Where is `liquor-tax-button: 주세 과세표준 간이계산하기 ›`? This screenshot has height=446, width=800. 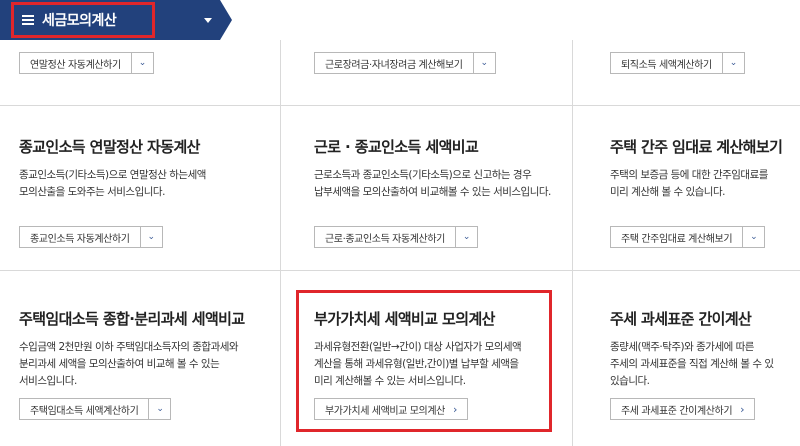 liquor-tax-button: 주세 과세표준 간이계산하기 › is located at coordinates (683, 409).